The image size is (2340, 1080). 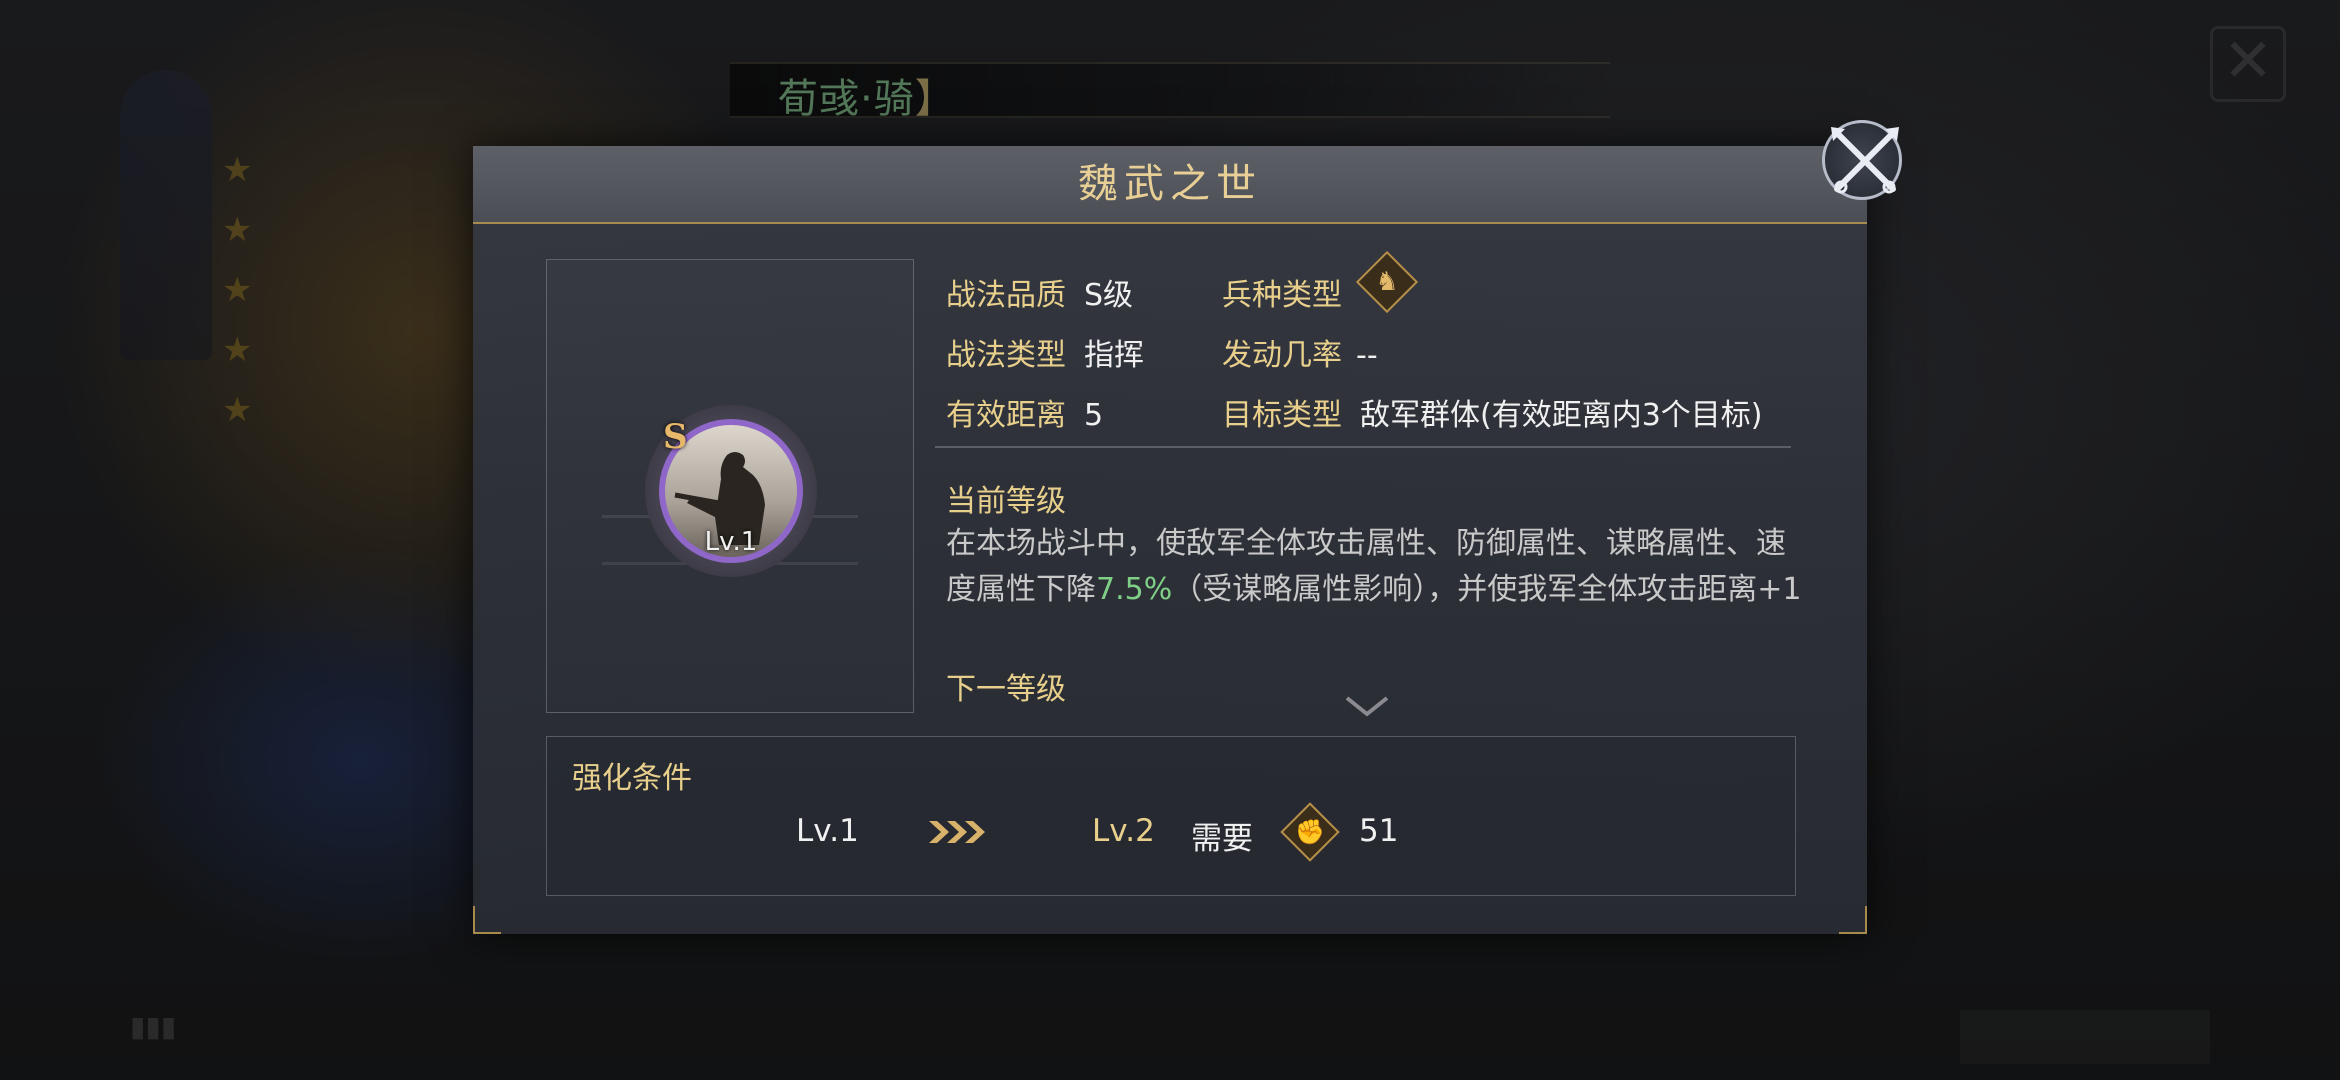 What do you see at coordinates (1134, 589) in the screenshot?
I see `effect-value: 7.5%` at bounding box center [1134, 589].